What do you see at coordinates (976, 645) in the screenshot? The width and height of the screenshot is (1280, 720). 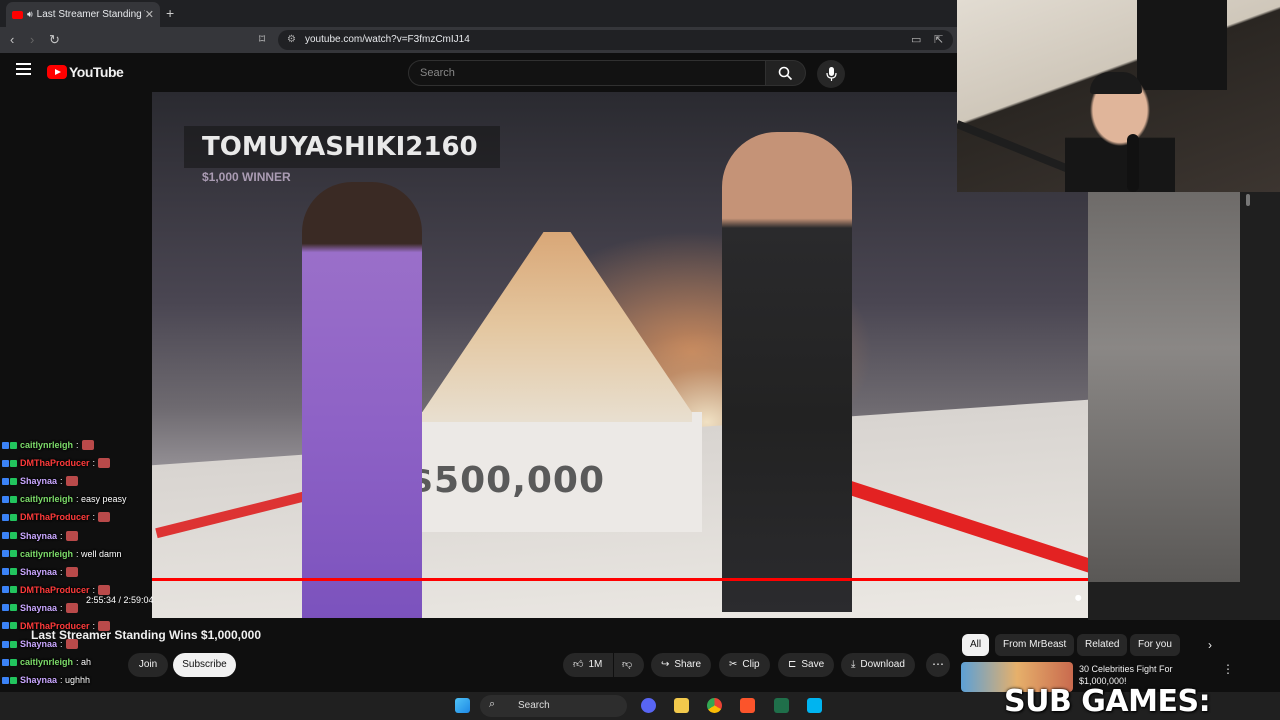 I see `chip-all: All` at bounding box center [976, 645].